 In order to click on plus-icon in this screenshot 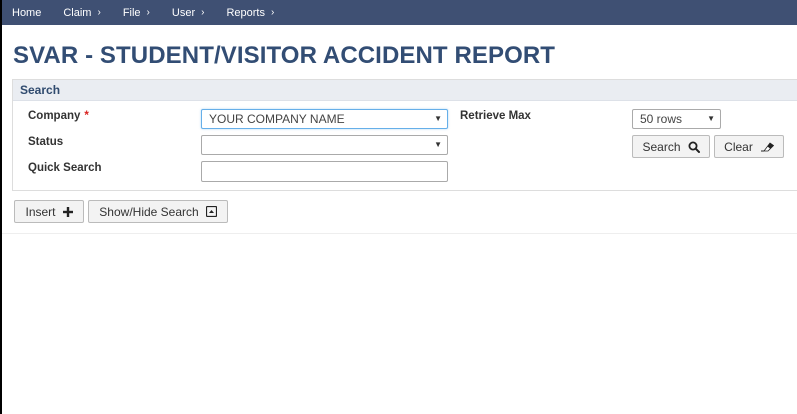, I will do `click(67, 211)`.